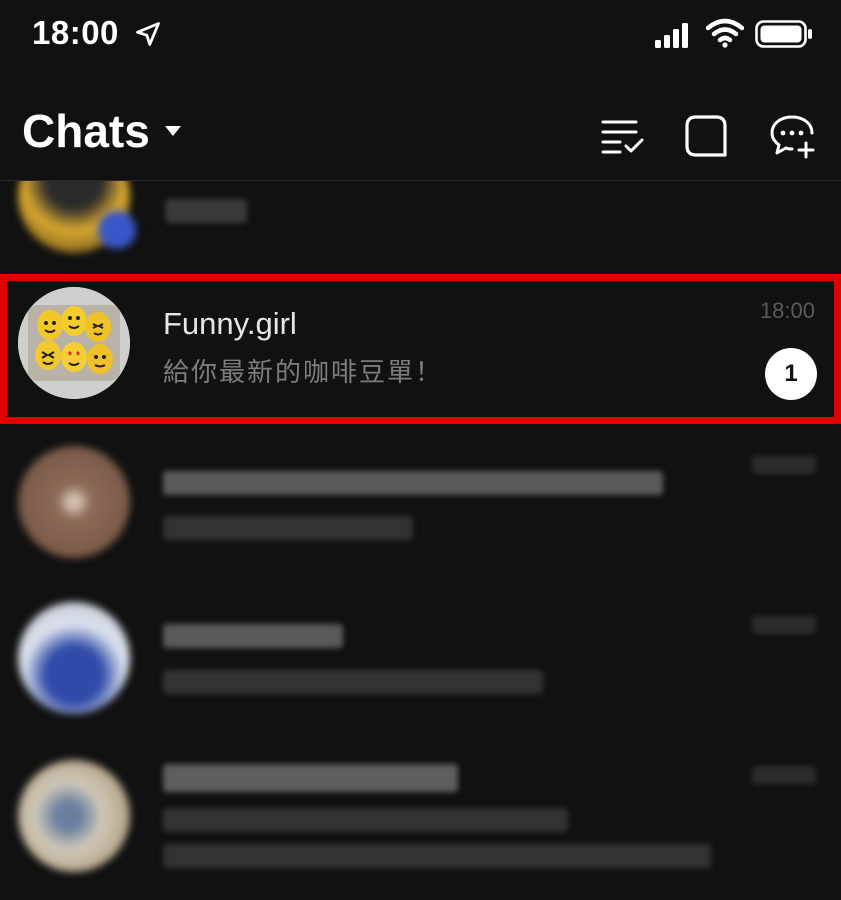  I want to click on status-bar: 18:00, so click(420, 36).